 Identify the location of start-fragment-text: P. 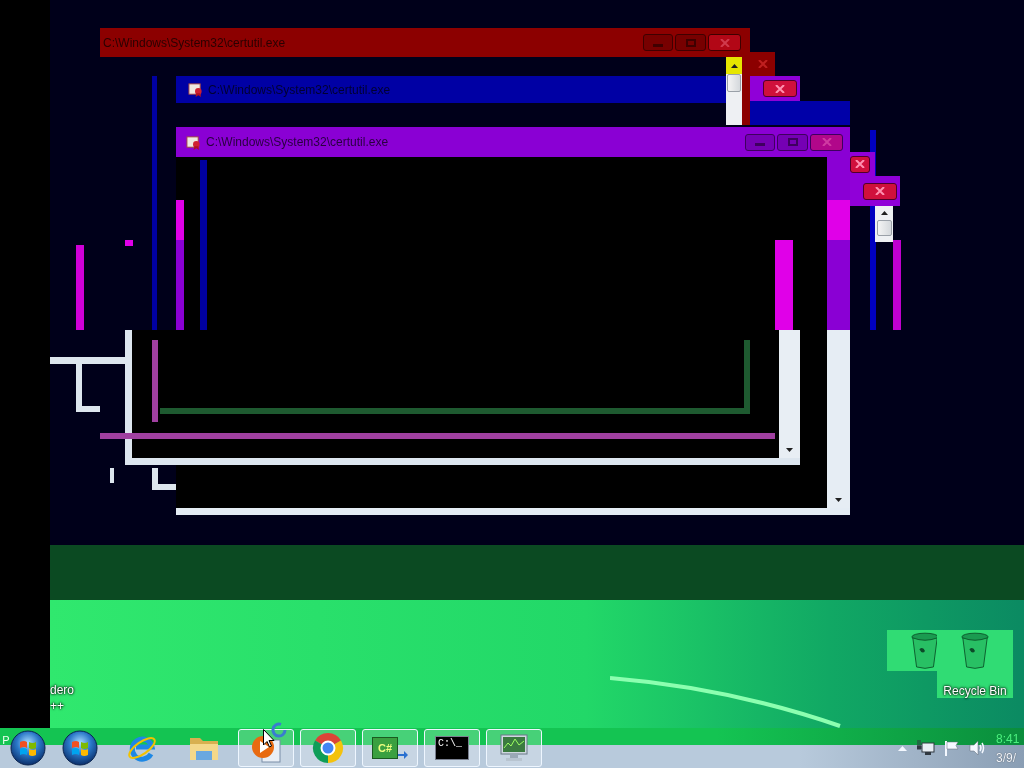
(6, 740).